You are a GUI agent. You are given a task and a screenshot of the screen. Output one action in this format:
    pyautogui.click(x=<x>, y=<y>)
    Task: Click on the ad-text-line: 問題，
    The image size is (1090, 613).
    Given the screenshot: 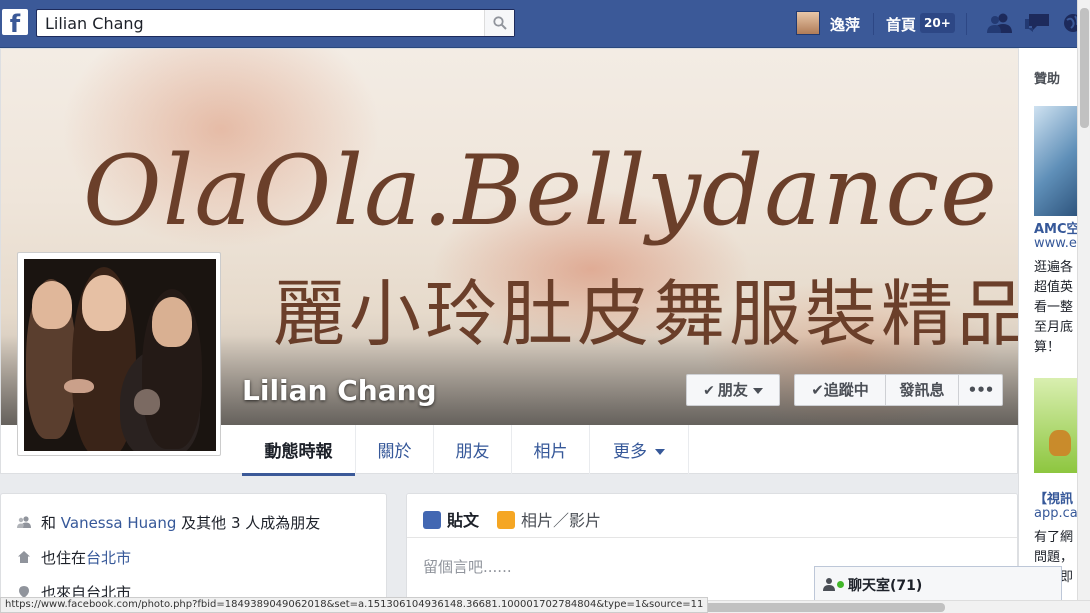 What is the action you would take?
    pyautogui.click(x=1054, y=557)
    